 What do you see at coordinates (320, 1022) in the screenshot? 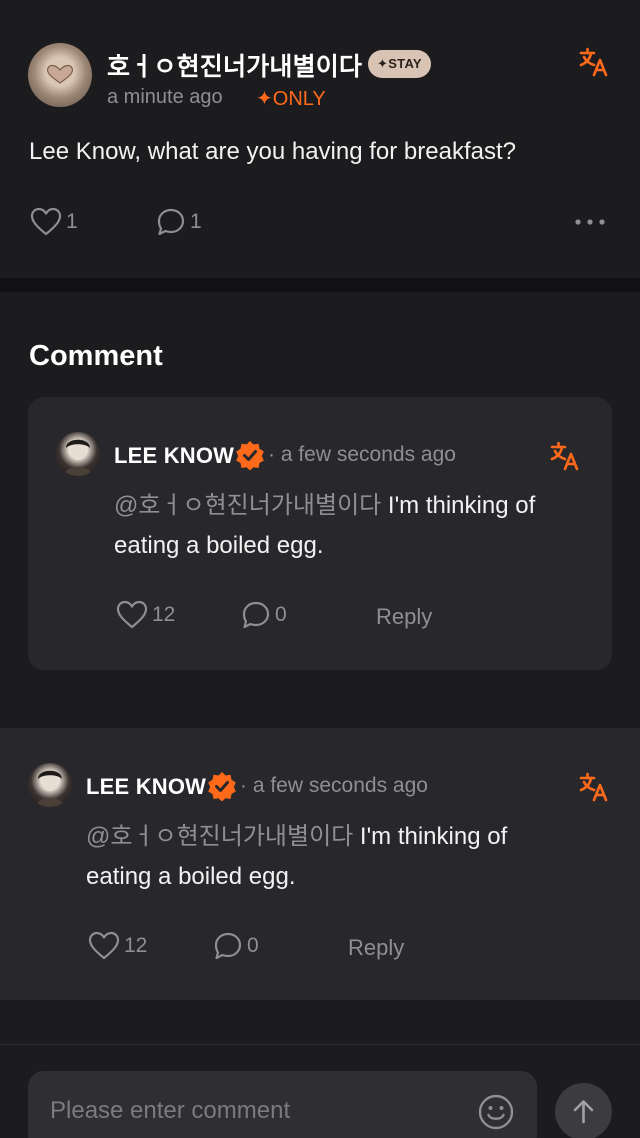
I see `spacer` at bounding box center [320, 1022].